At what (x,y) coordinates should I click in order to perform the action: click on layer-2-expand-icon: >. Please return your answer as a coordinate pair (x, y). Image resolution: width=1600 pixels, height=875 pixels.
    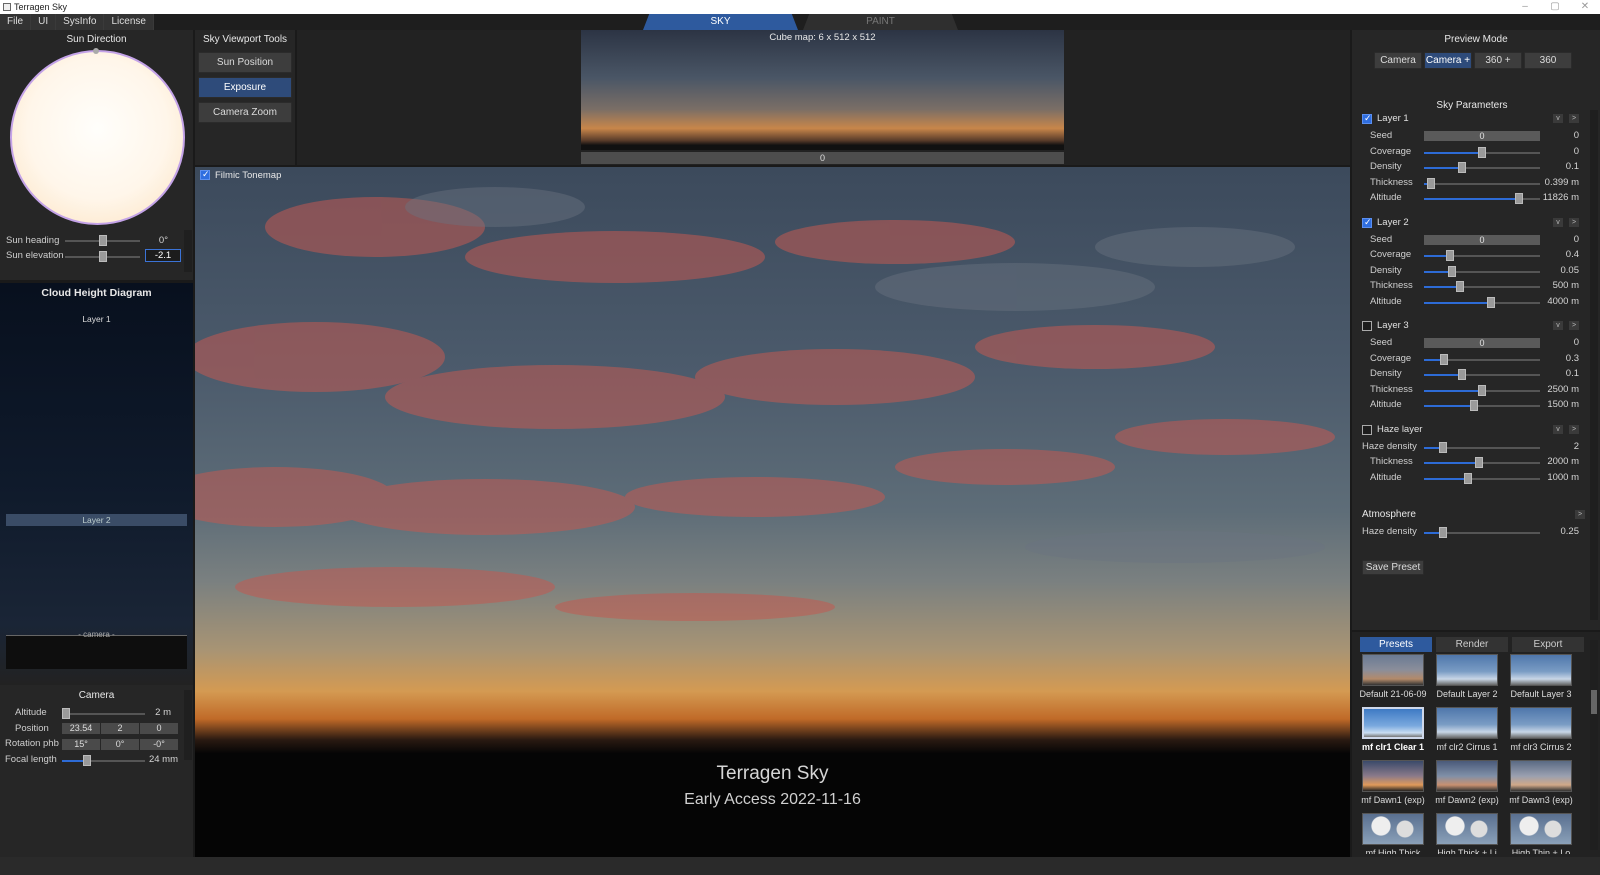
    Looking at the image, I should click on (1574, 222).